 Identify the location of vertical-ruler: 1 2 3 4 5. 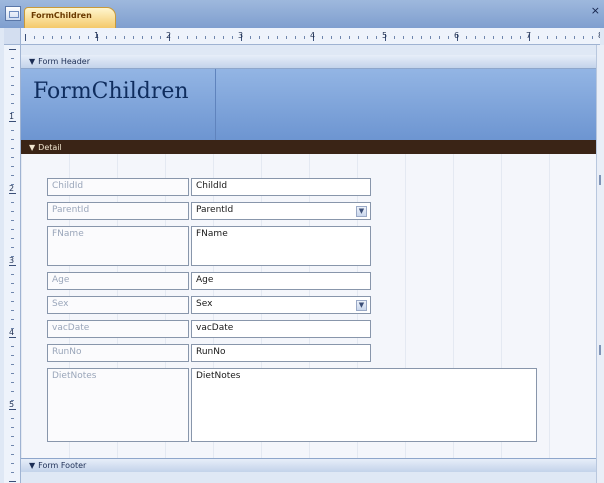
(12, 264).